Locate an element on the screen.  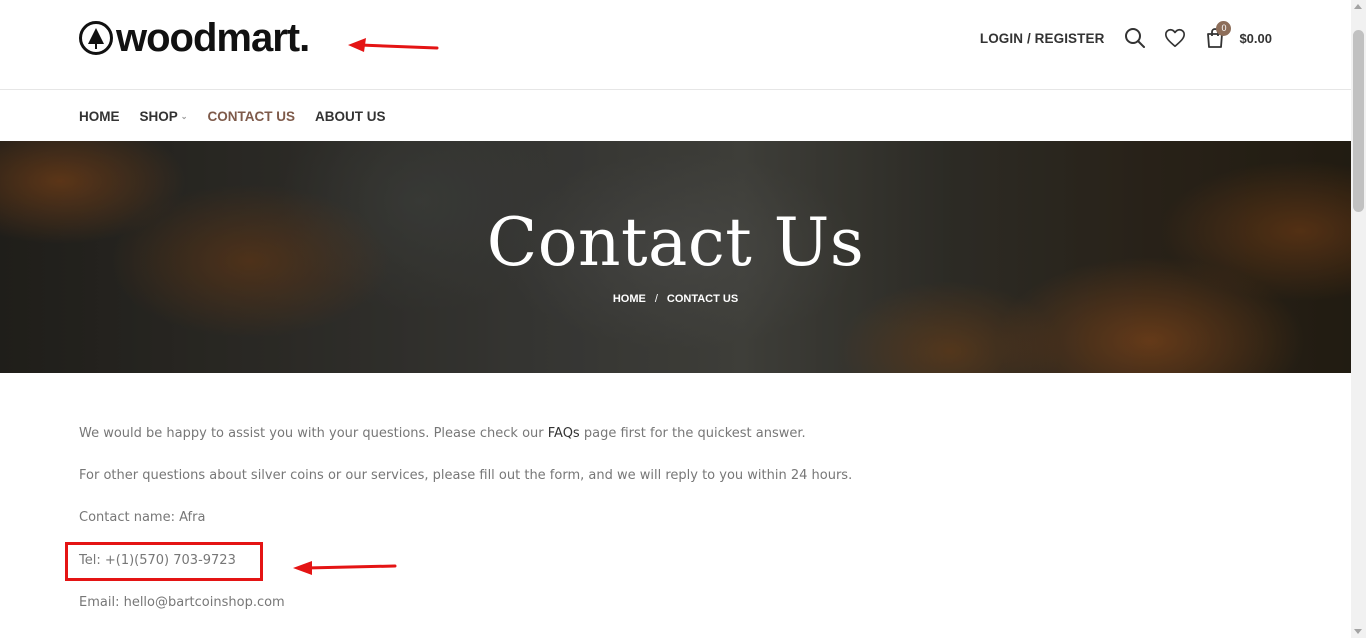
cart-button: 0 $0.00 is located at coordinates (1238, 35).